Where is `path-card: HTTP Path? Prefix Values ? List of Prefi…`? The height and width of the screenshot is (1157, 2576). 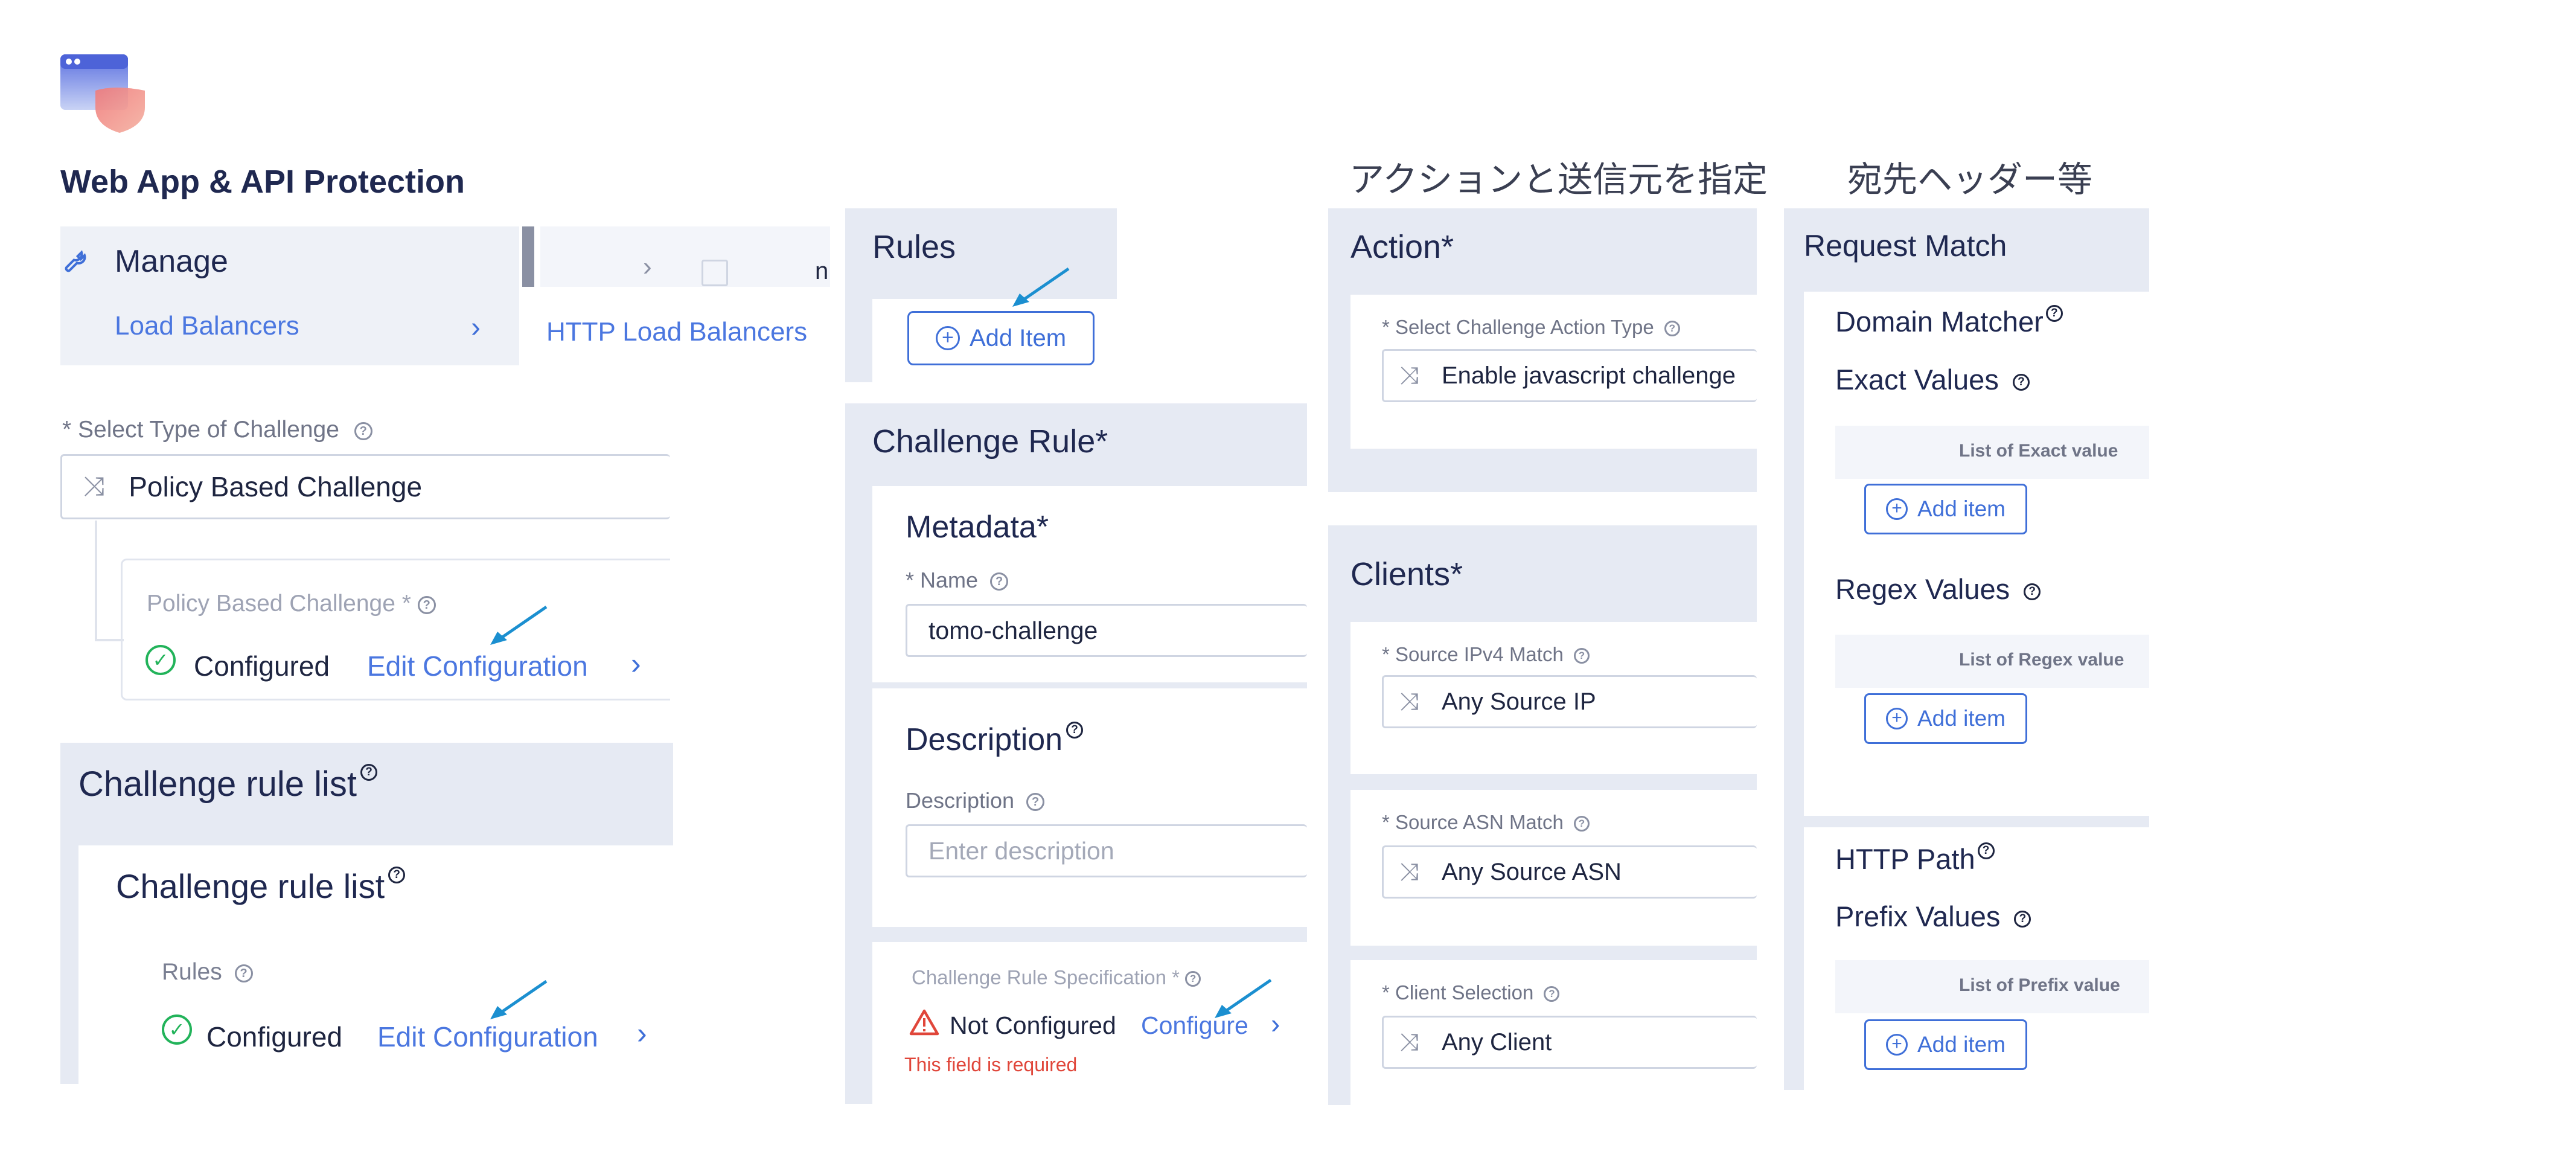 path-card: HTTP Path? Prefix Values ? List of Prefi… is located at coordinates (1976, 958).